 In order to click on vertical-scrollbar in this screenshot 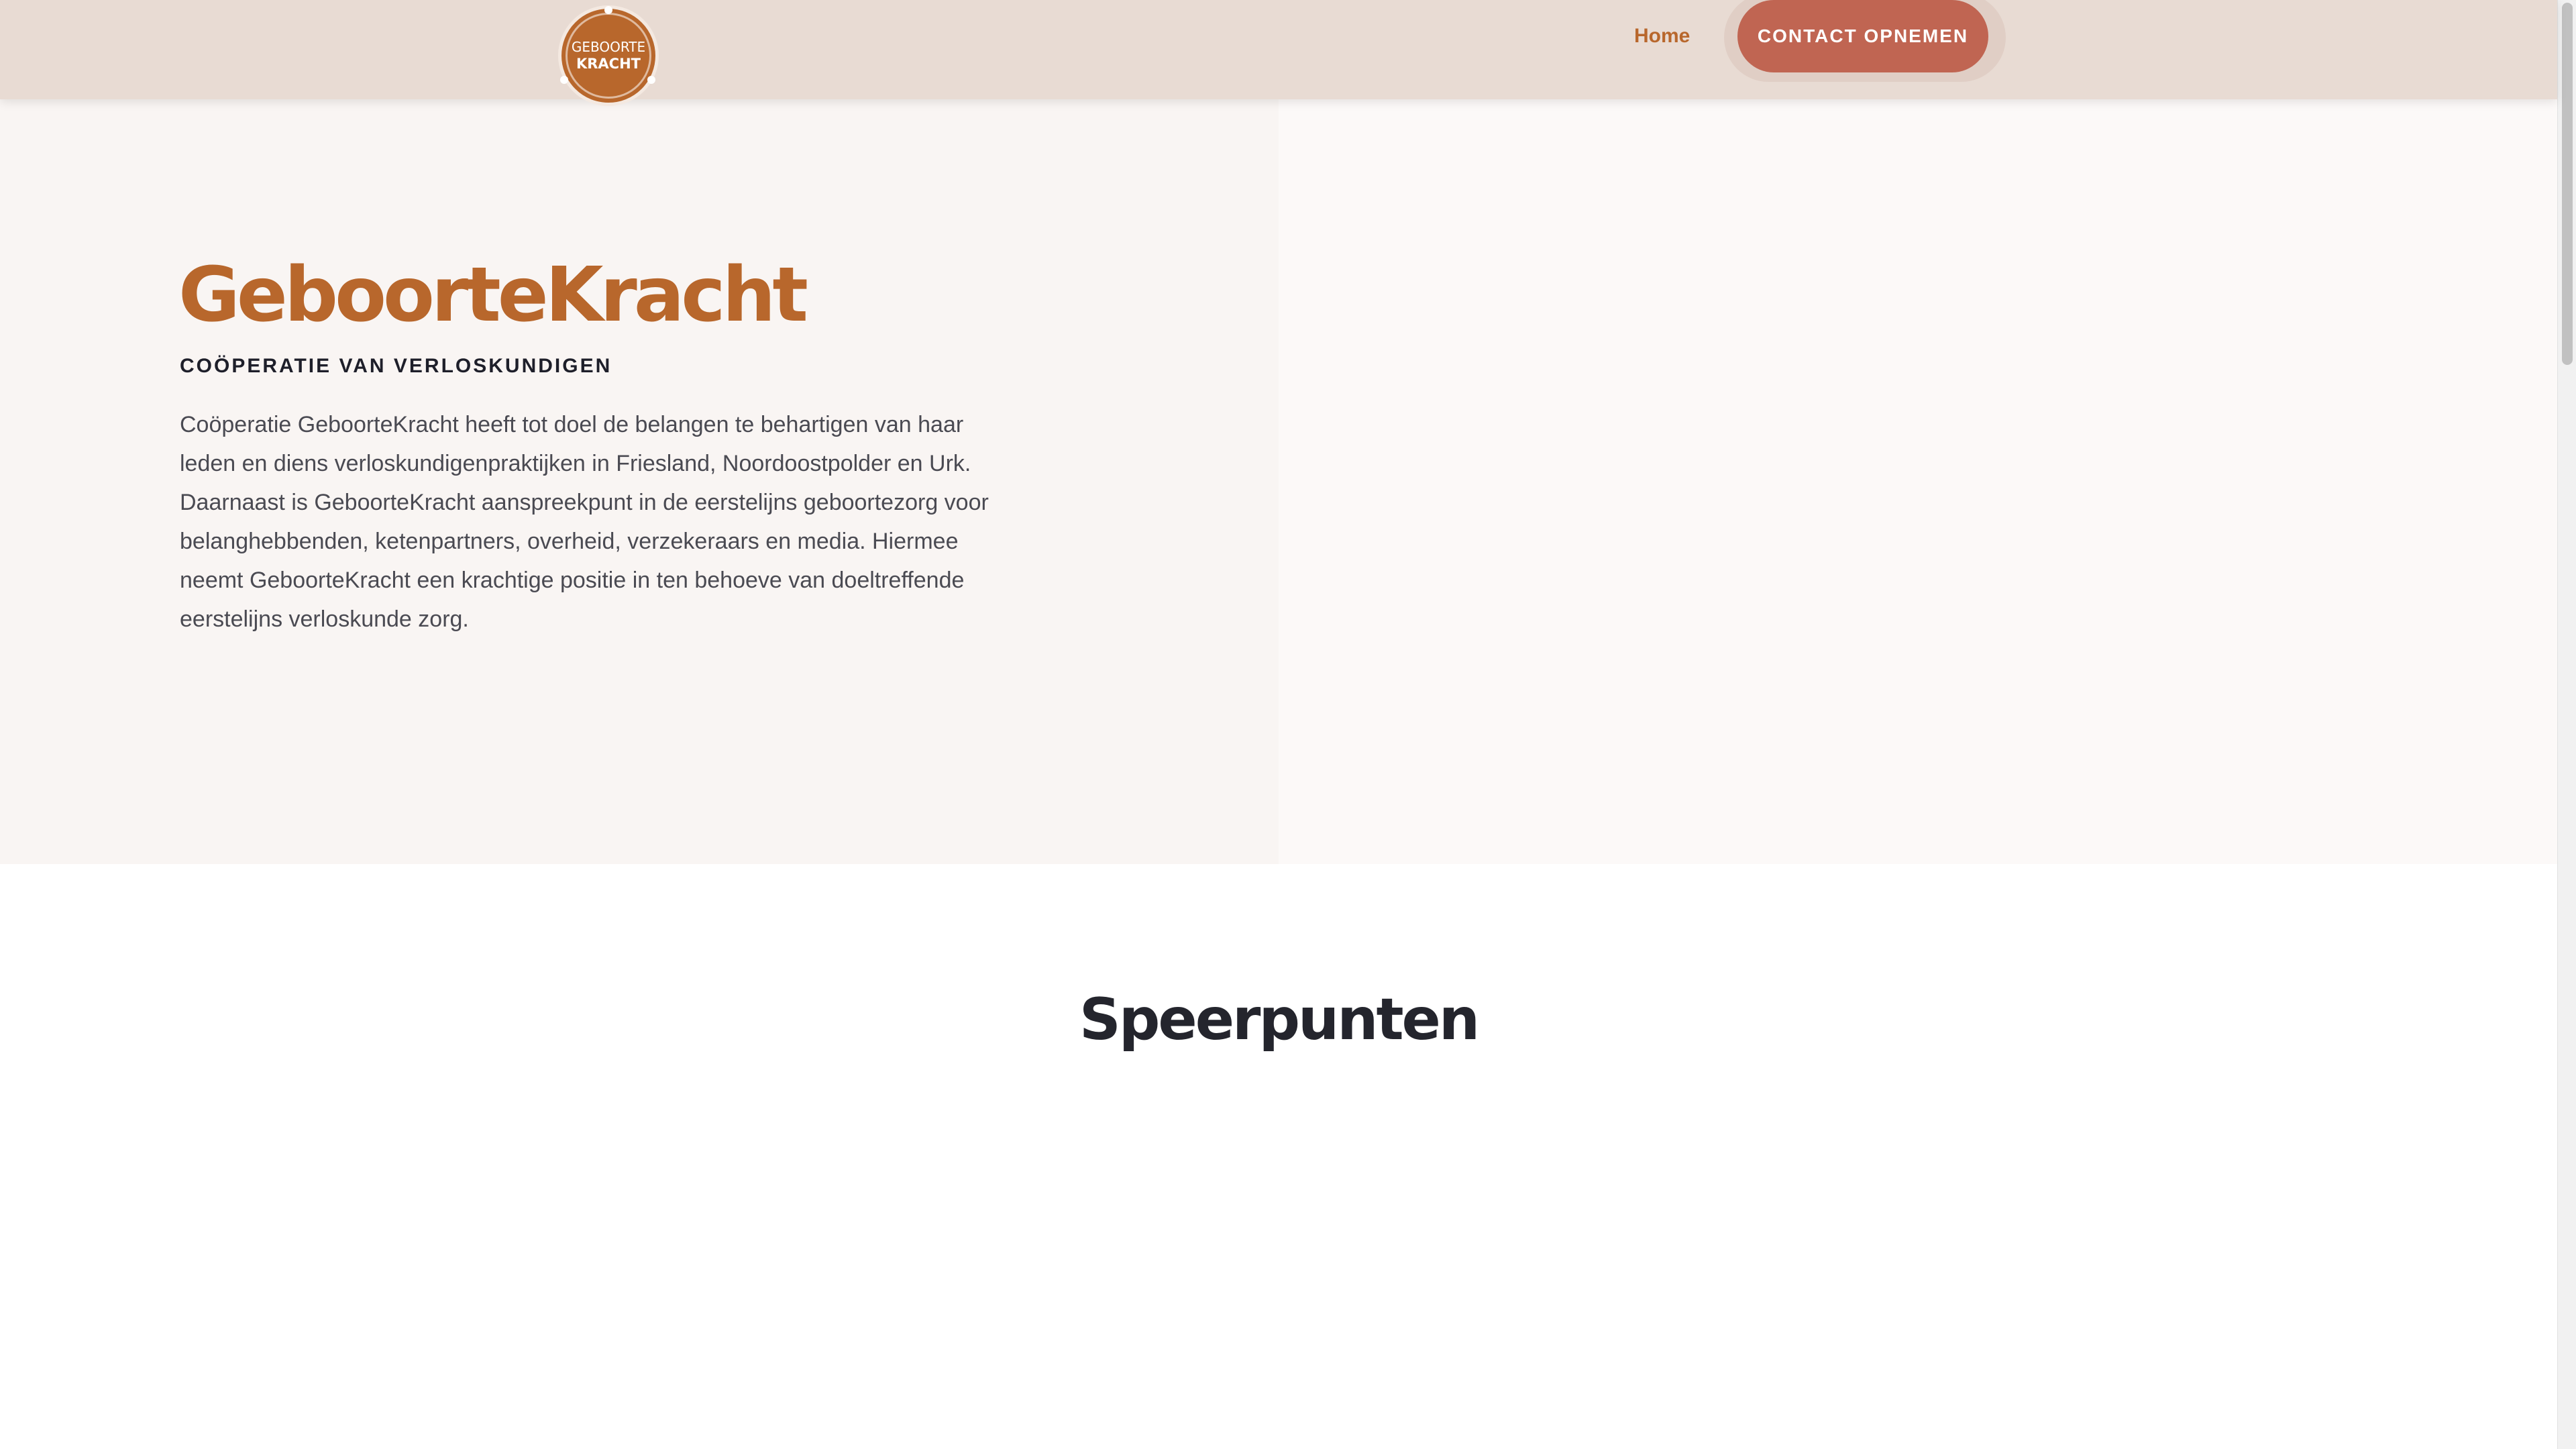, I will do `click(2566, 724)`.